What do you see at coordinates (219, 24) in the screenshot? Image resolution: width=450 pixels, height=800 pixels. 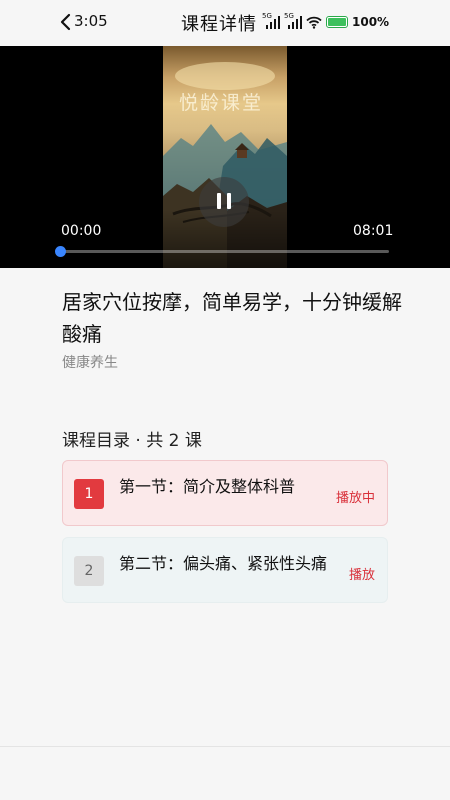 I see `page-title: 课程详情` at bounding box center [219, 24].